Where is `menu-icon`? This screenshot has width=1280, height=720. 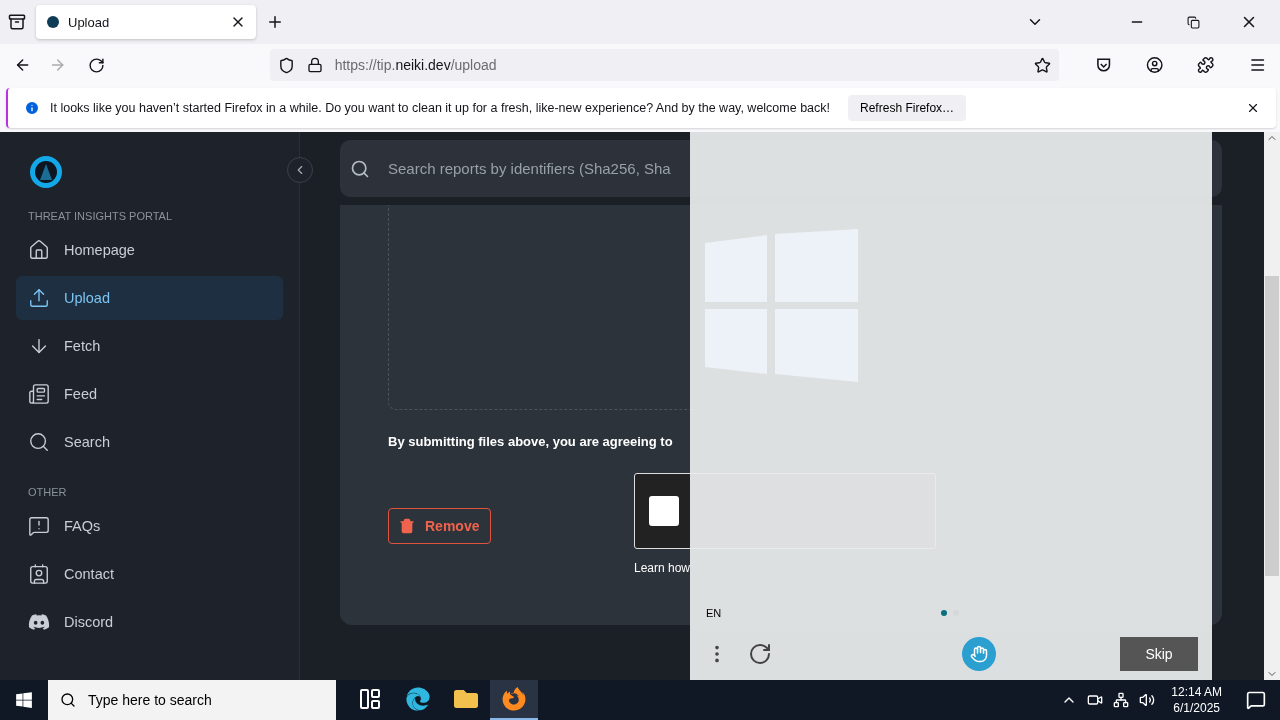 menu-icon is located at coordinates (1257, 65).